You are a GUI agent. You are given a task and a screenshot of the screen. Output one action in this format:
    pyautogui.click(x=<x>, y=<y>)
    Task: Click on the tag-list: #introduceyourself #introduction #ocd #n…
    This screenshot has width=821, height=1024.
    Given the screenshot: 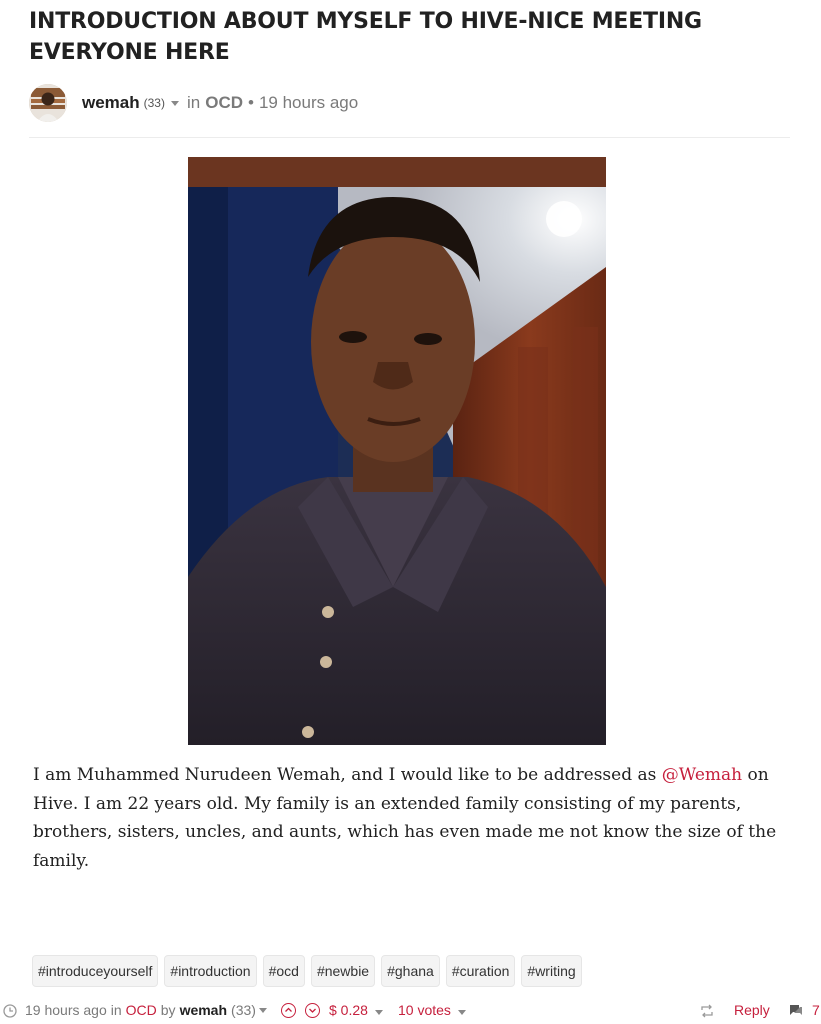 What is the action you would take?
    pyautogui.click(x=307, y=971)
    